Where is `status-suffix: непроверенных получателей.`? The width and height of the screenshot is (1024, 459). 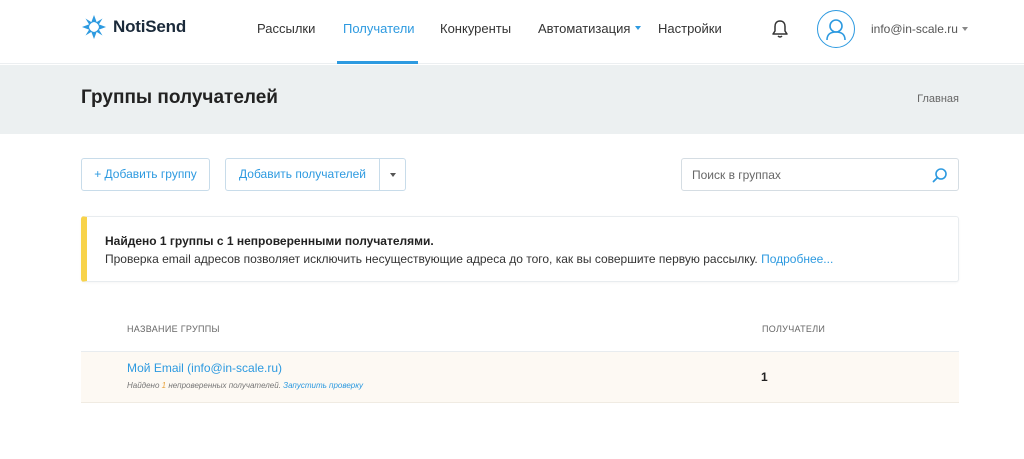 status-suffix: непроверенных получателей. is located at coordinates (224, 385).